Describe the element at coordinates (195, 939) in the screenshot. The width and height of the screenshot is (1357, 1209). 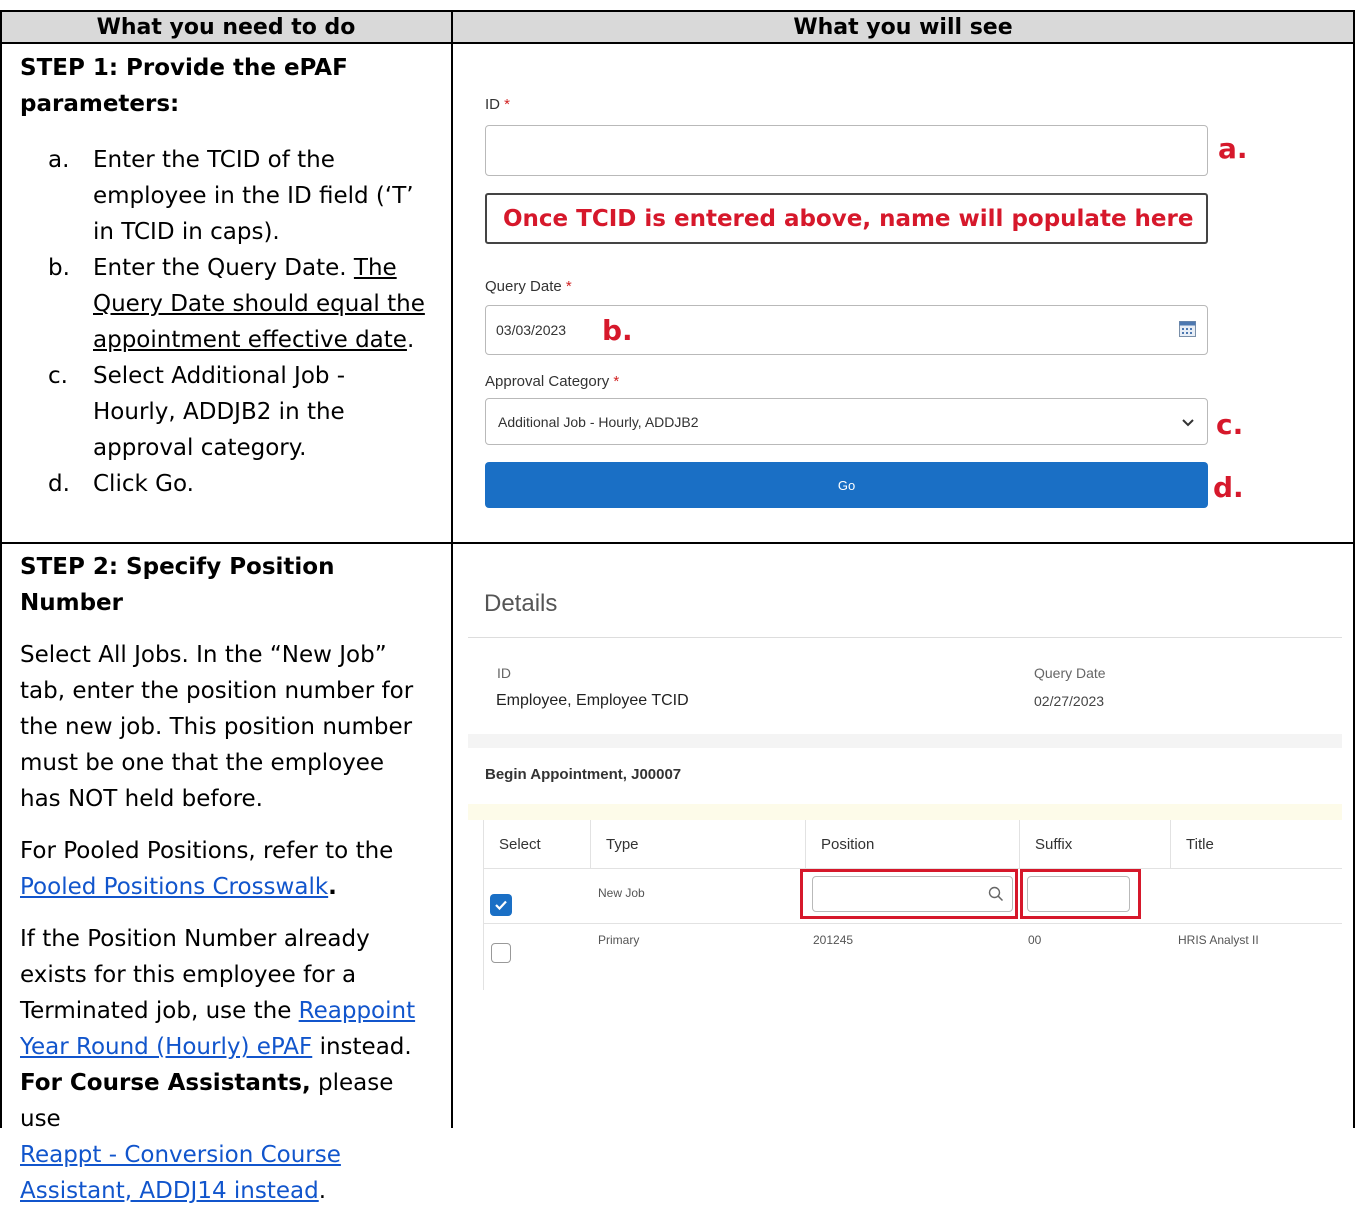
I see `para3-line: If the Position Number already` at that location.